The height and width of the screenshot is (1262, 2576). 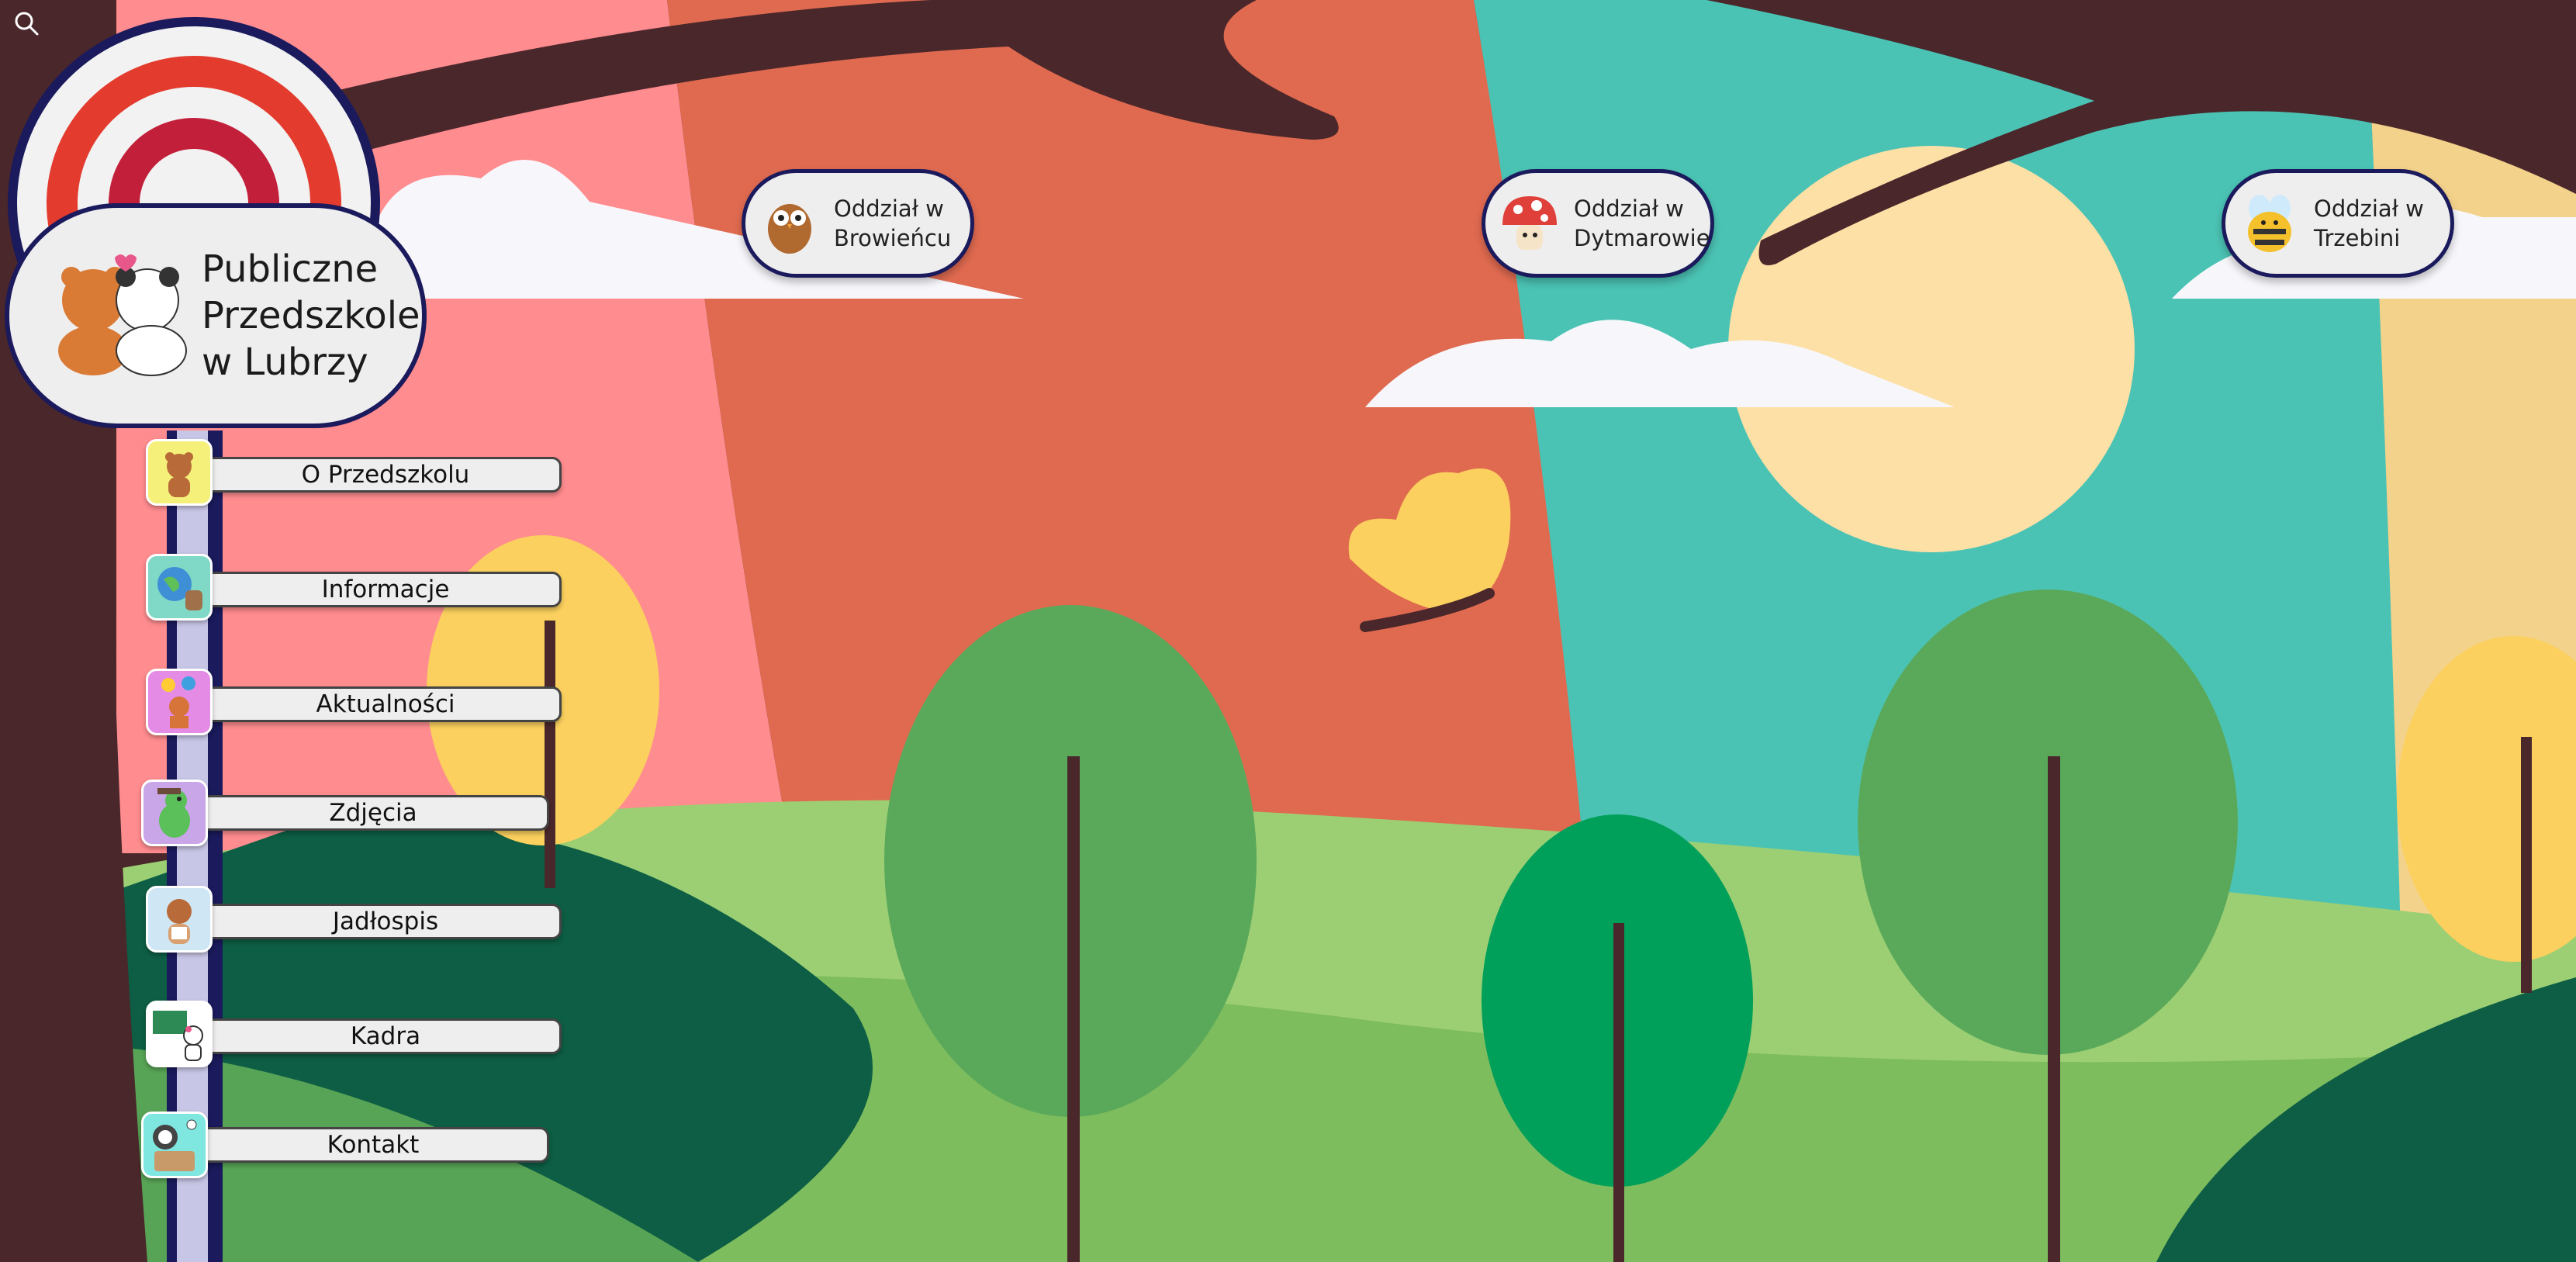 I want to click on mushroom-icon, so click(x=1529, y=224).